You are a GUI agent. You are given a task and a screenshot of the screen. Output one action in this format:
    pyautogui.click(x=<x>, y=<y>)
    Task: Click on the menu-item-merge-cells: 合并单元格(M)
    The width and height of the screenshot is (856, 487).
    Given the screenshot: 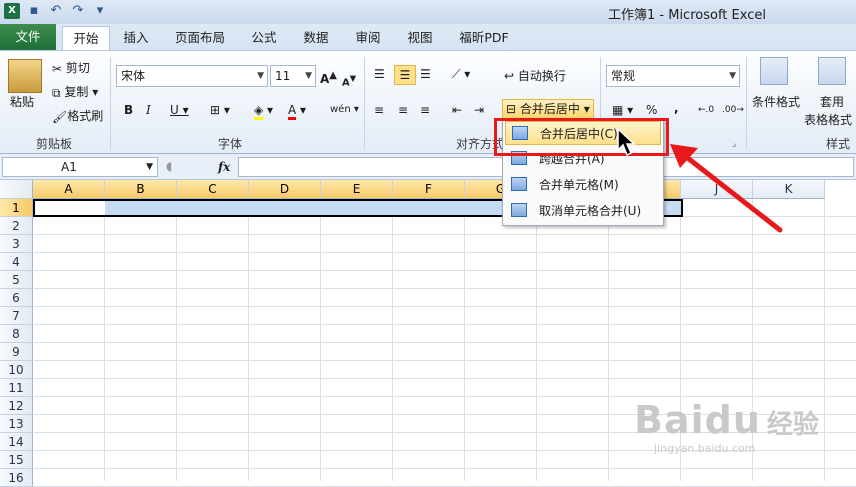 What is the action you would take?
    pyautogui.click(x=583, y=185)
    